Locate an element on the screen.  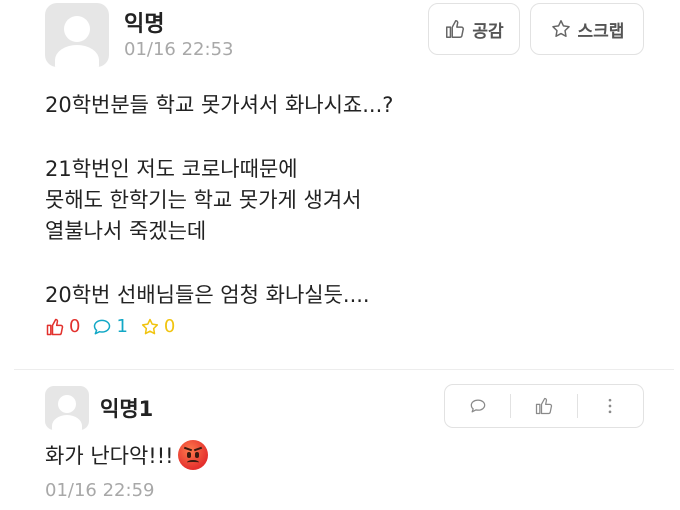
post-body-line-1: 20학번분들 학교 못가셔서 화나시죠...? is located at coordinates (219, 105).